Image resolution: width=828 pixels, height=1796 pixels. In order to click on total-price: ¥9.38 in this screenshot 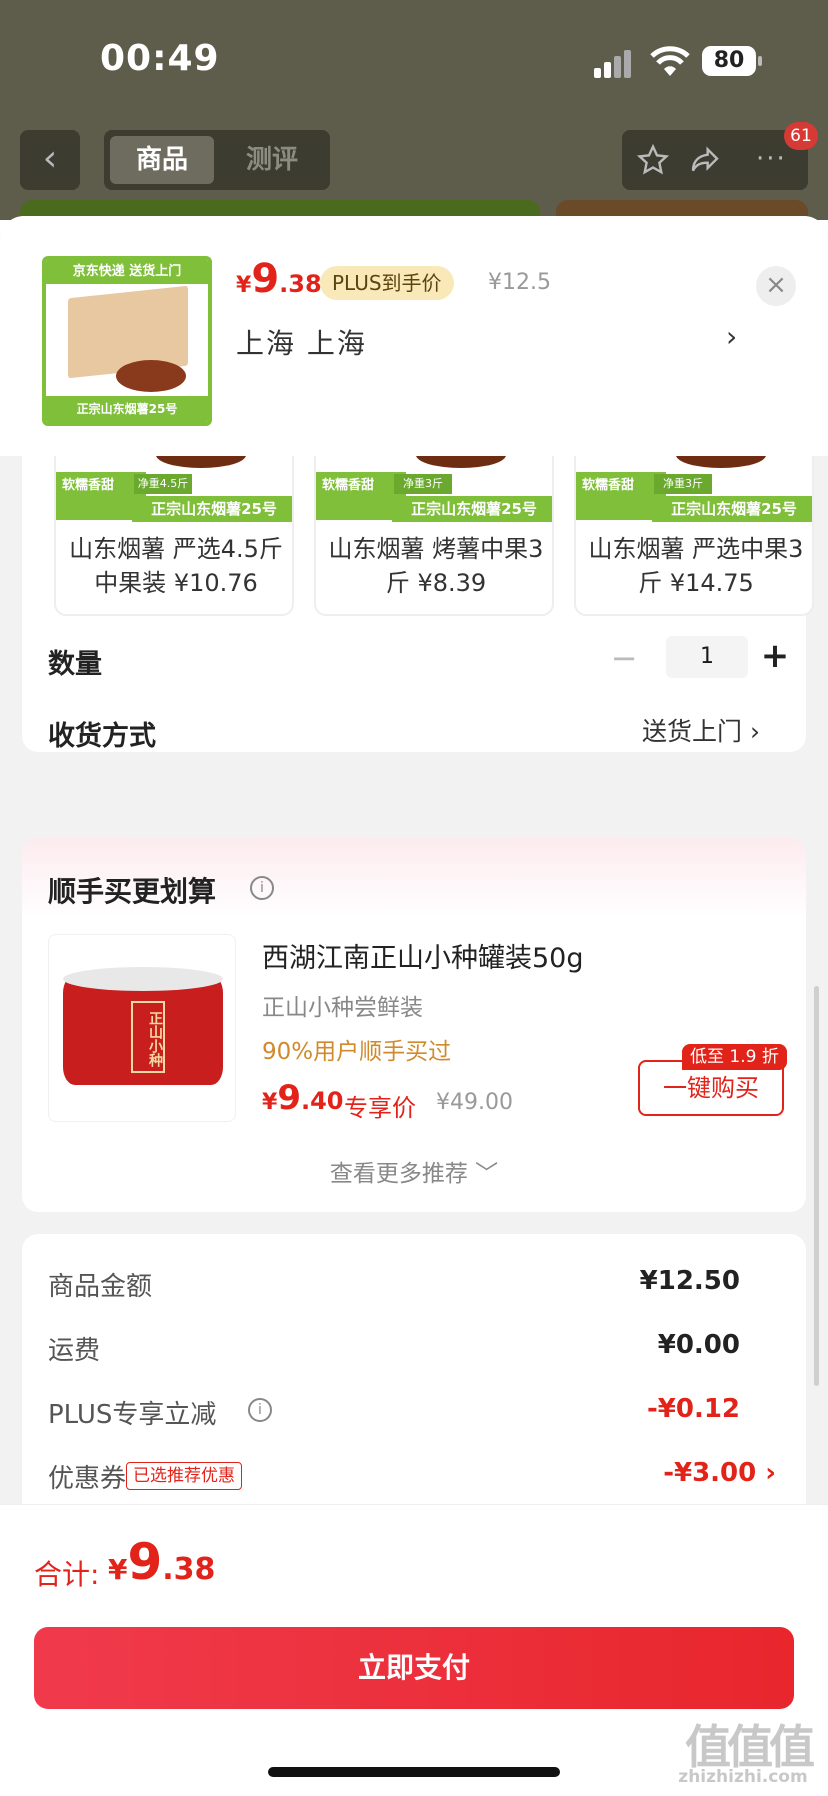, I will do `click(161, 1562)`.